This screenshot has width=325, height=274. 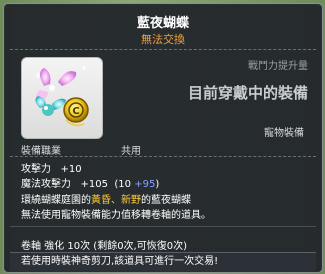 What do you see at coordinates (162, 23) in the screenshot?
I see `item-name: 藍夜蝴蝶` at bounding box center [162, 23].